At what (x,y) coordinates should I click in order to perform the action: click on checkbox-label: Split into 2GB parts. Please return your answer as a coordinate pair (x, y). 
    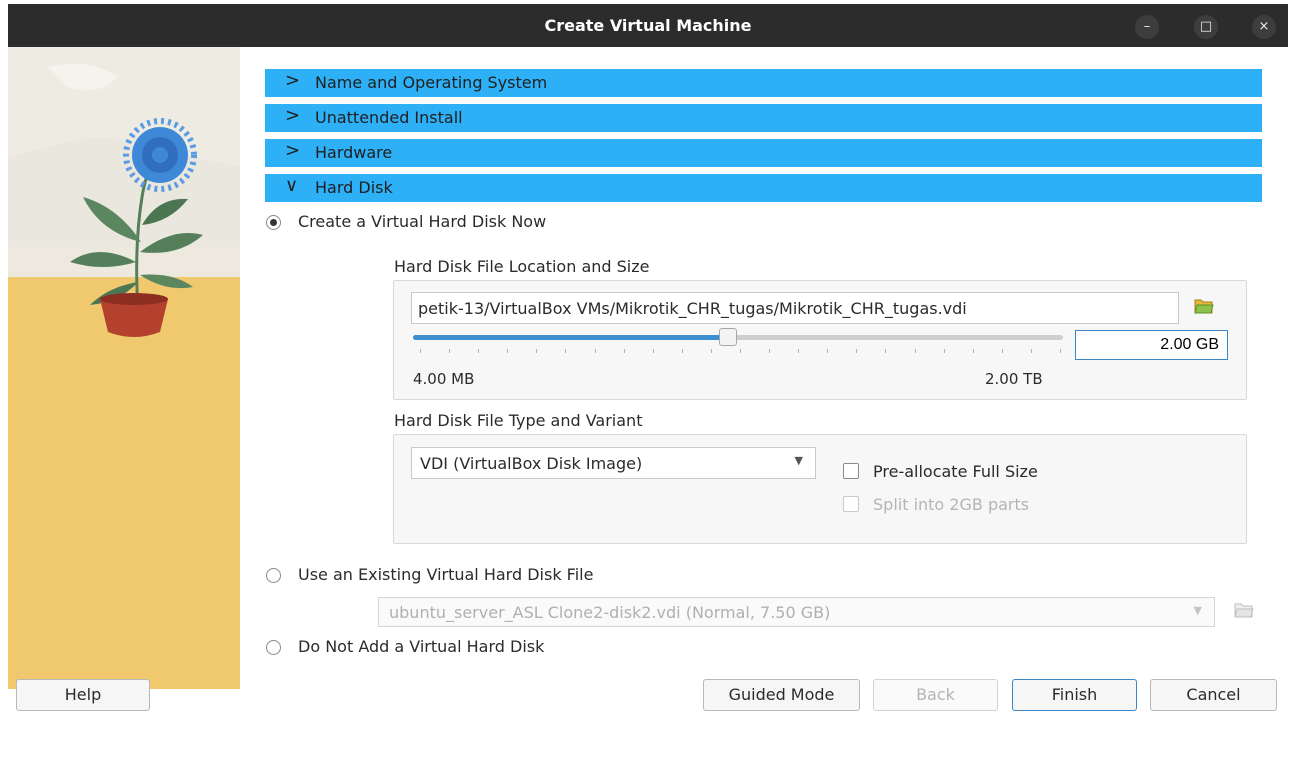
    Looking at the image, I should click on (951, 504).